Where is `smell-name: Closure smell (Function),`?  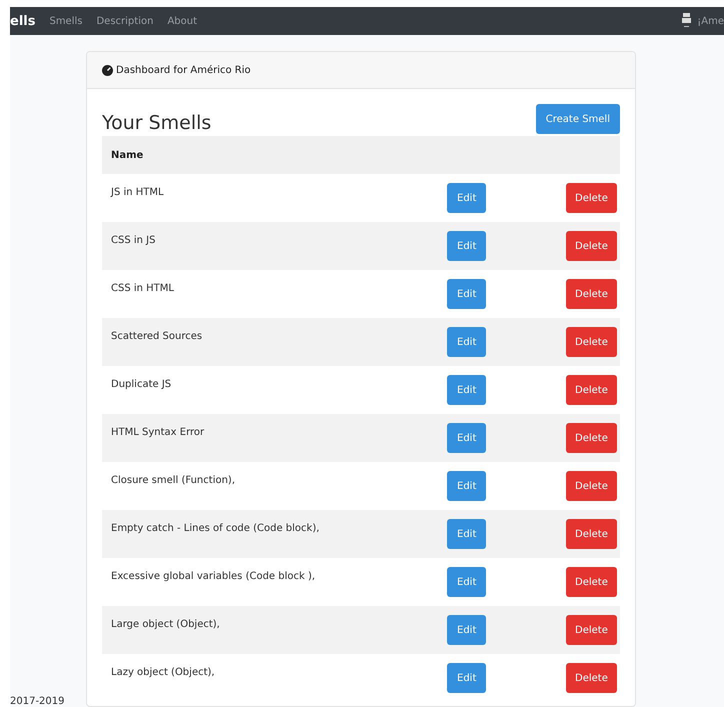
smell-name: Closure smell (Function), is located at coordinates (173, 480).